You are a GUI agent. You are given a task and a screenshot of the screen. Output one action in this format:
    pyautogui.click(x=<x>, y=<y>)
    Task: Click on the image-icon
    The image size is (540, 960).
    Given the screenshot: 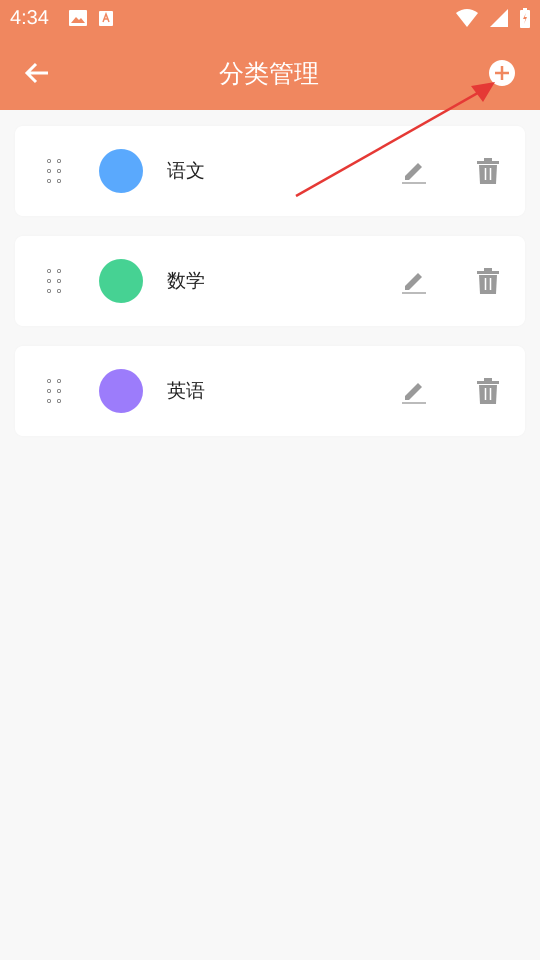 What is the action you would take?
    pyautogui.click(x=77, y=18)
    